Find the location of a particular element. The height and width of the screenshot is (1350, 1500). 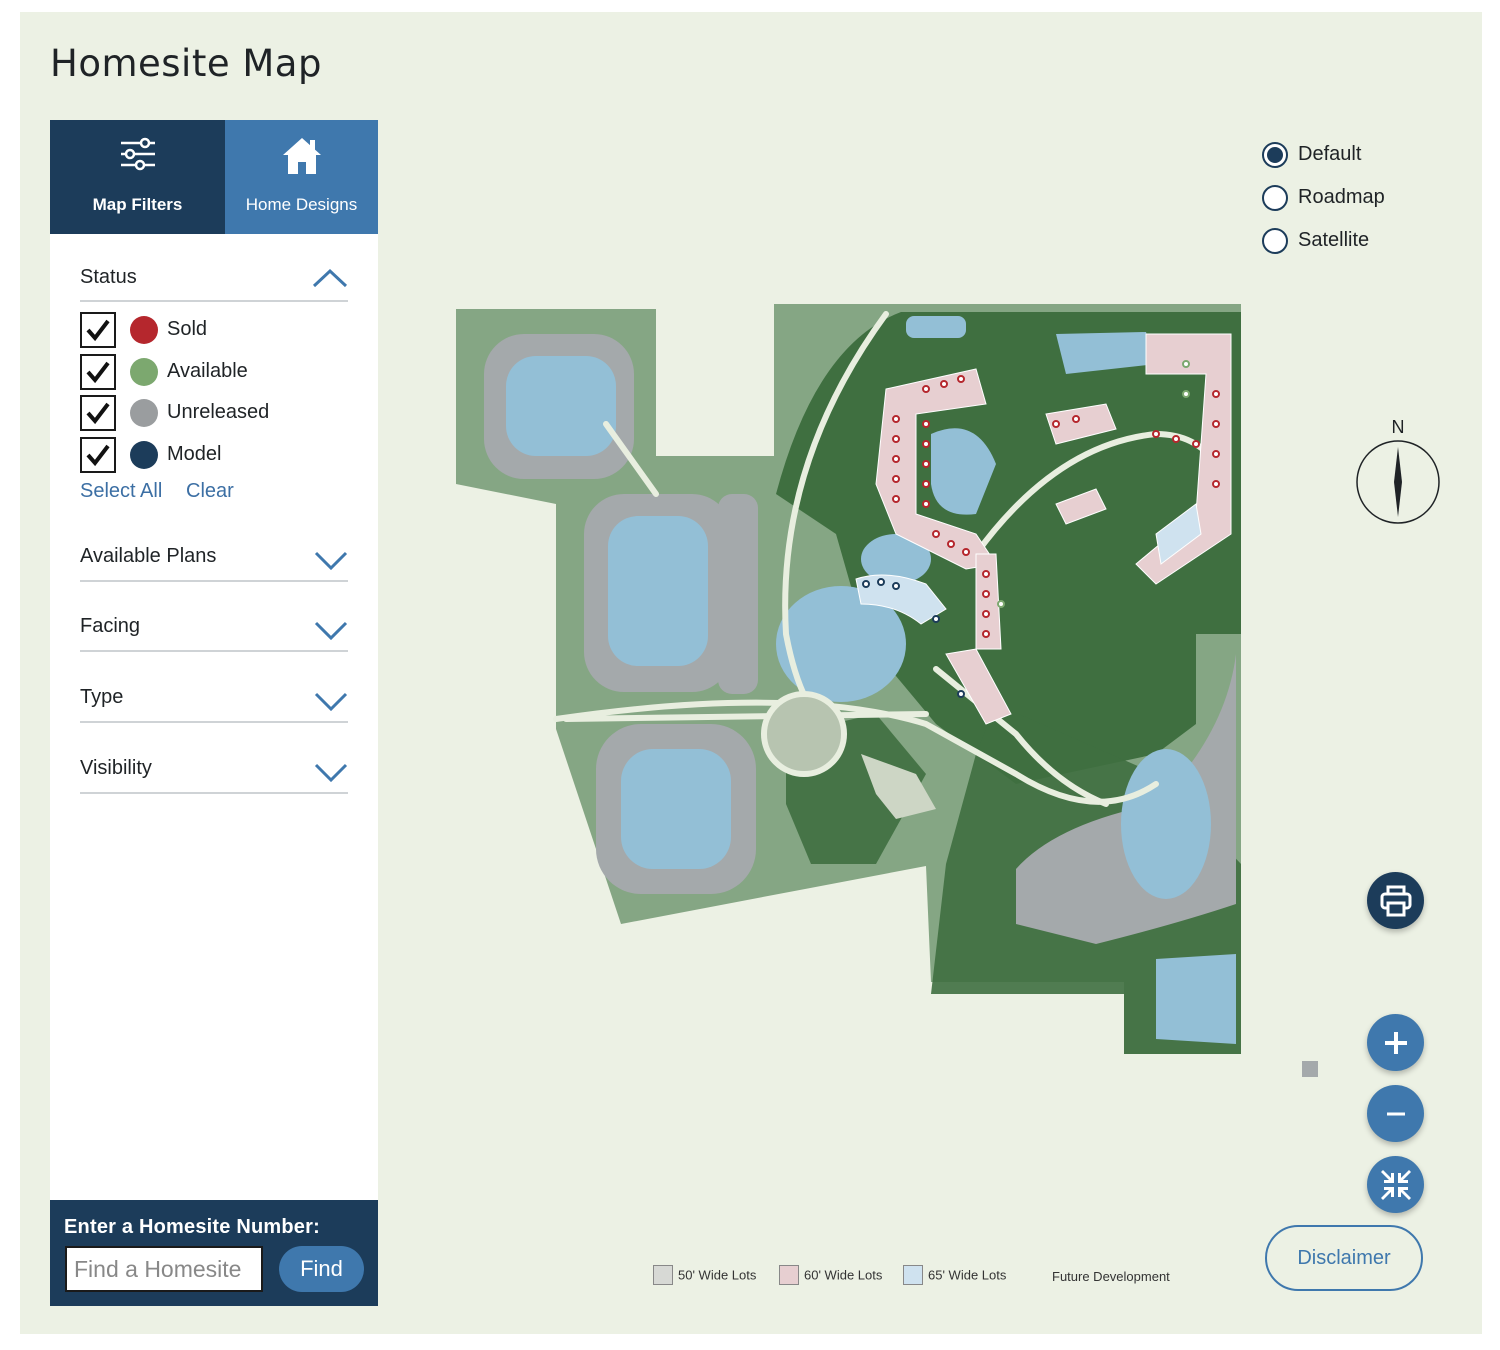

disclaimer-button: Disclaimer is located at coordinates (1344, 1258).